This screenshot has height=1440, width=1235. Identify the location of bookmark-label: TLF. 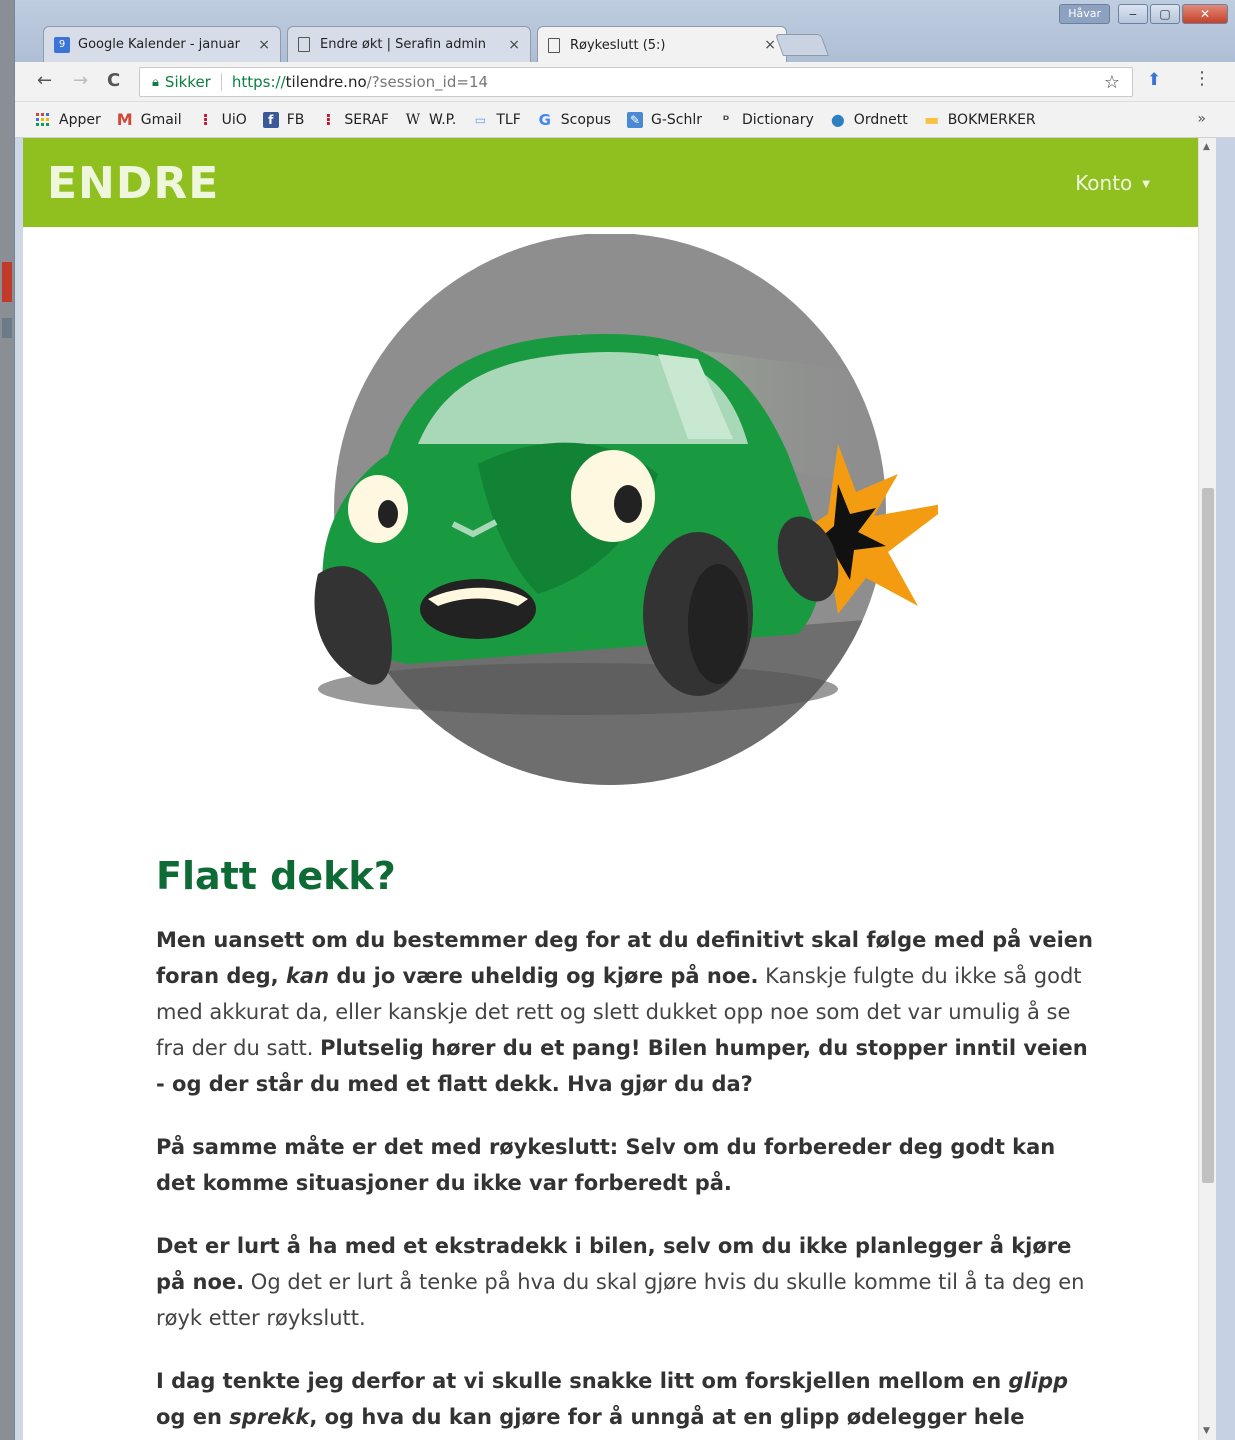
(508, 119).